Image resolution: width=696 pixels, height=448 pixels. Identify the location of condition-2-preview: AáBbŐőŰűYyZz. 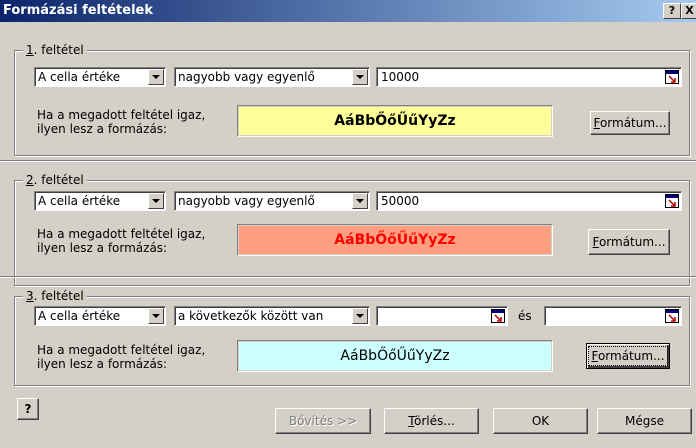
(395, 240).